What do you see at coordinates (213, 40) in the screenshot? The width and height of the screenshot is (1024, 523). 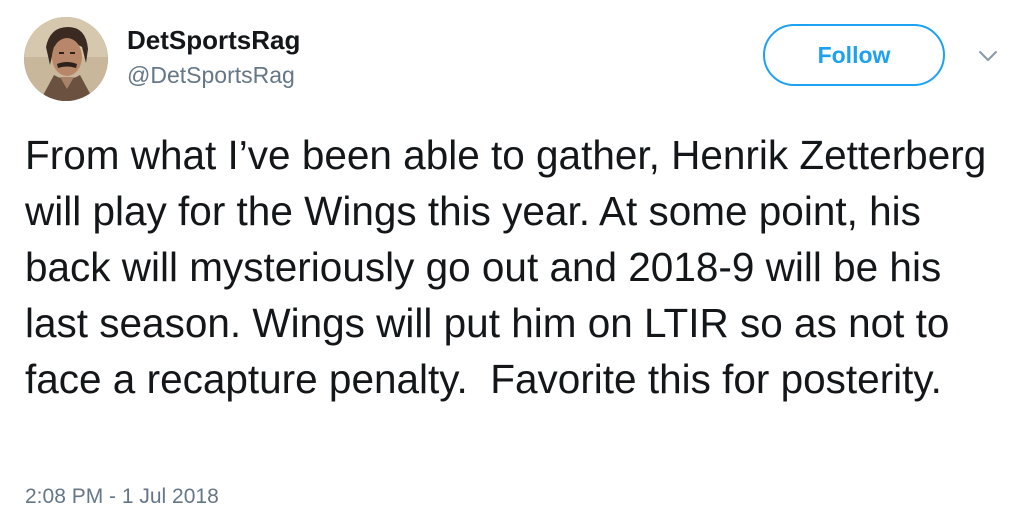 I see `author-display-name: DetSportsRag` at bounding box center [213, 40].